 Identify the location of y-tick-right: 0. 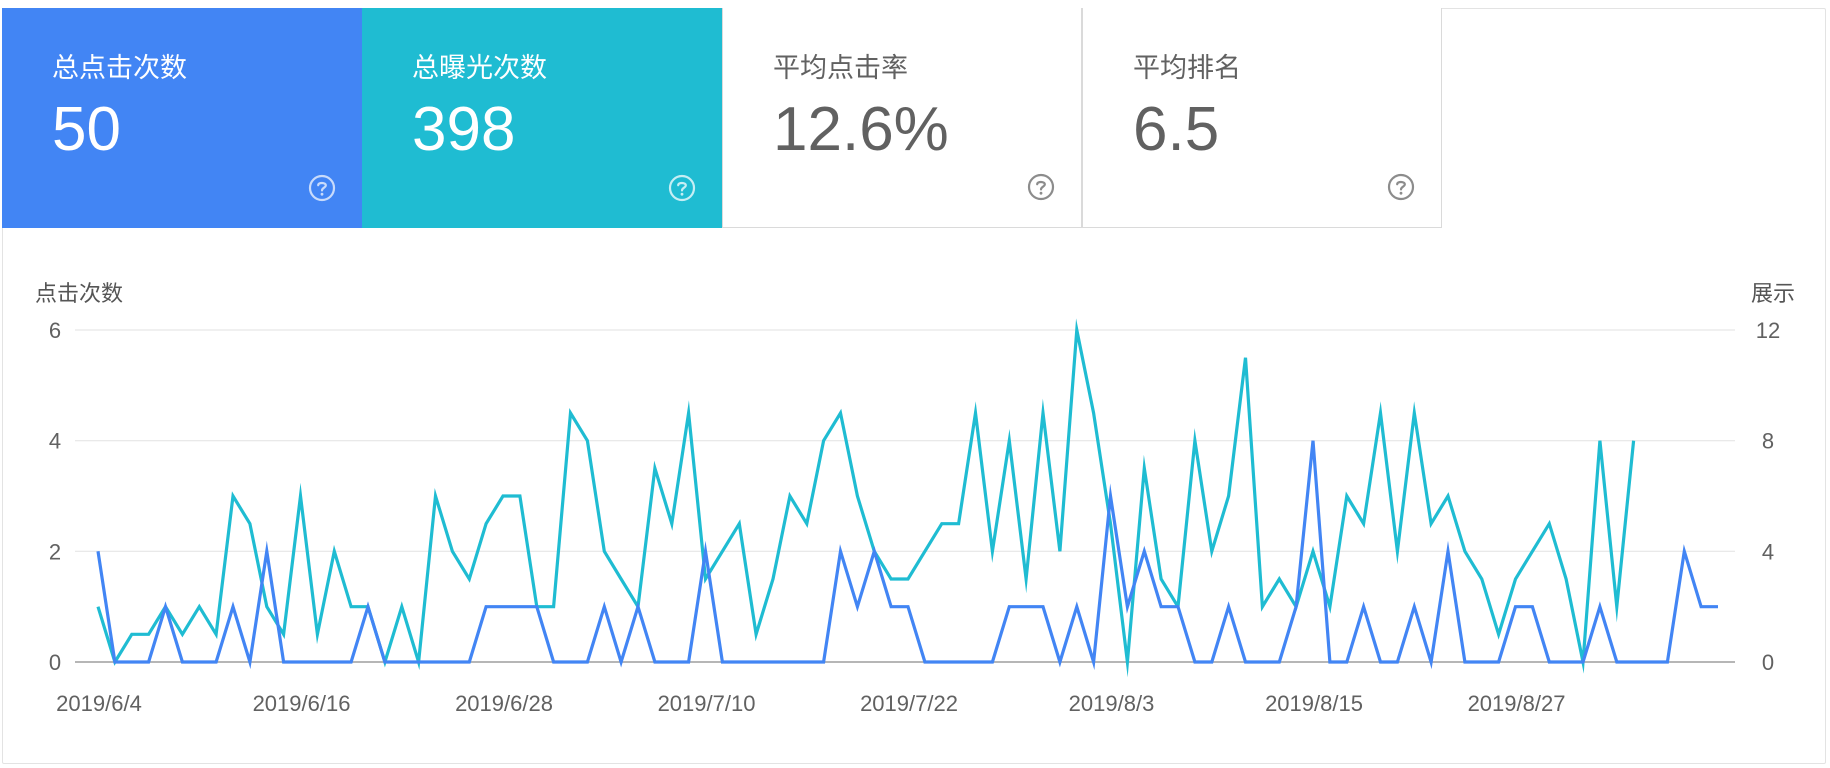
(1768, 662).